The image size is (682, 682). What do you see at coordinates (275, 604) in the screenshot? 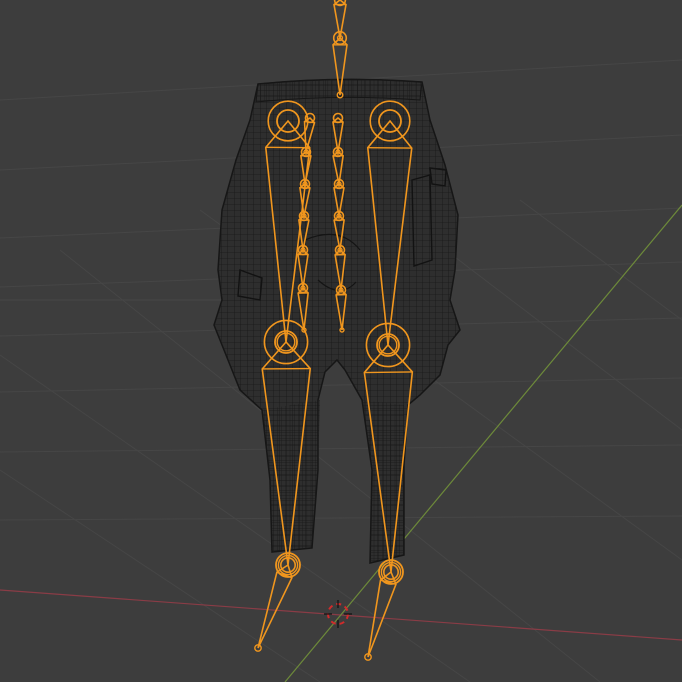
I see `left-foot-bone` at bounding box center [275, 604].